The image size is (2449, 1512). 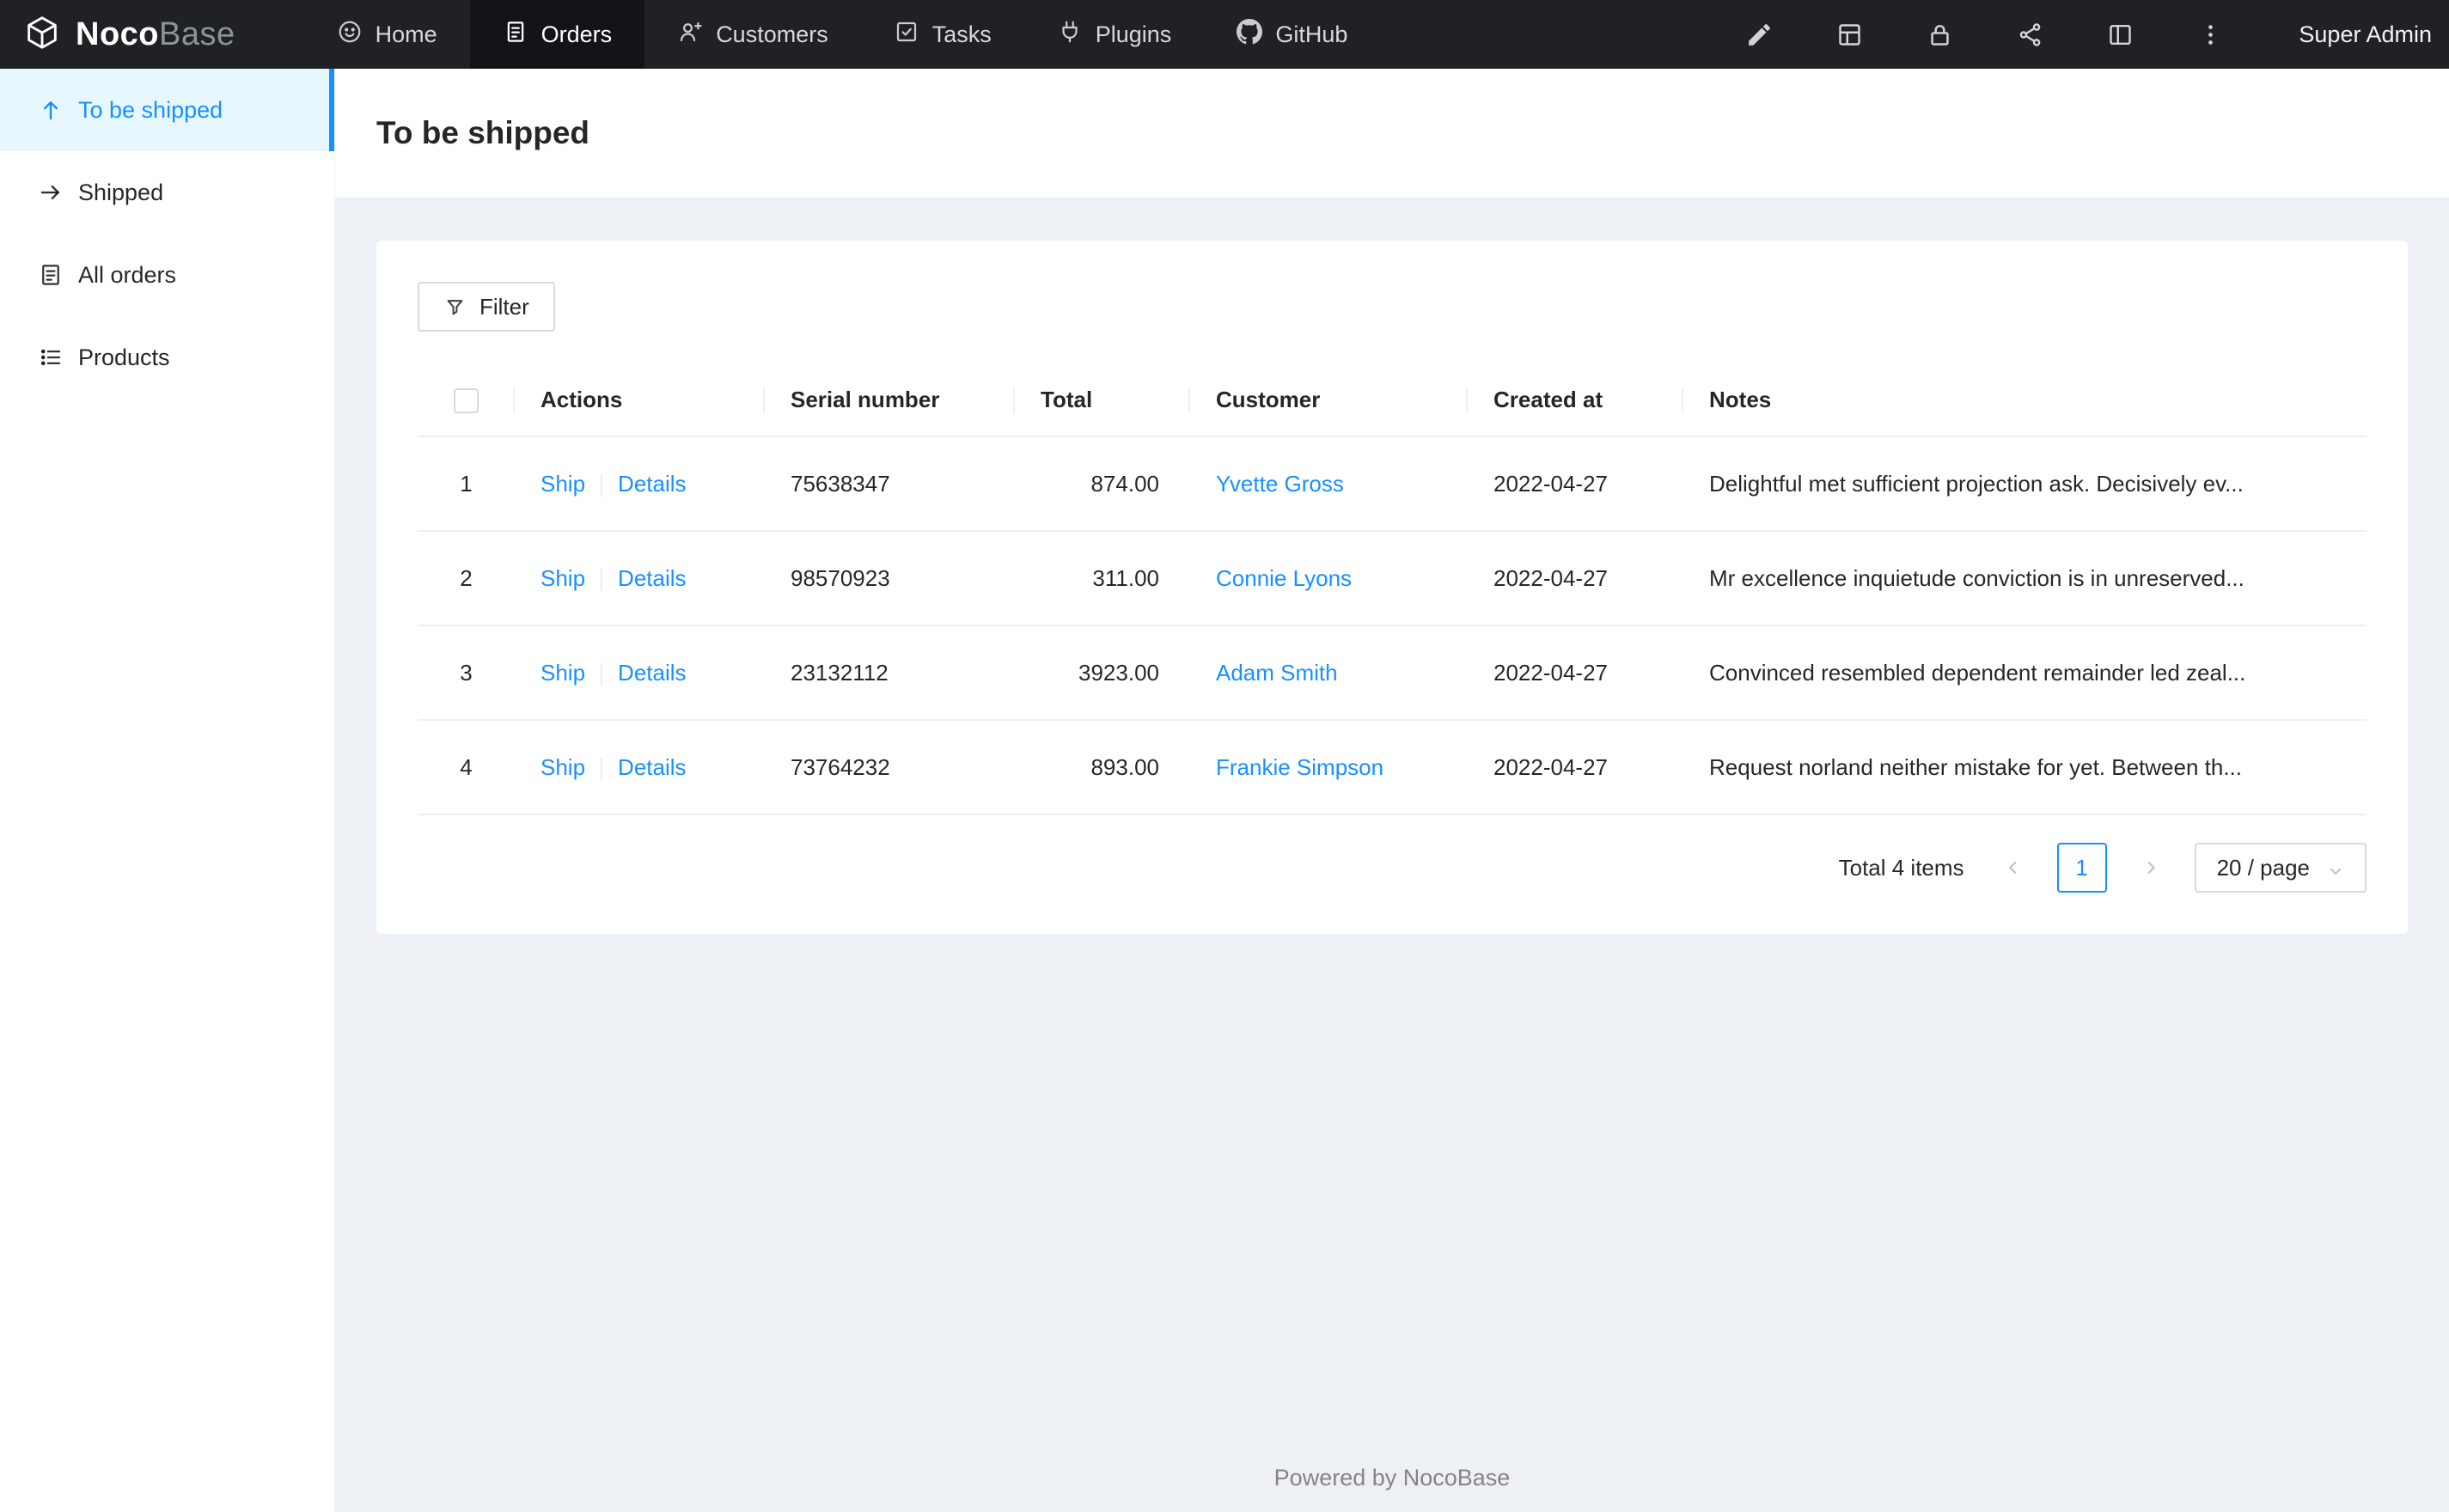 I want to click on nav-item-github: GitHub, so click(x=1292, y=34).